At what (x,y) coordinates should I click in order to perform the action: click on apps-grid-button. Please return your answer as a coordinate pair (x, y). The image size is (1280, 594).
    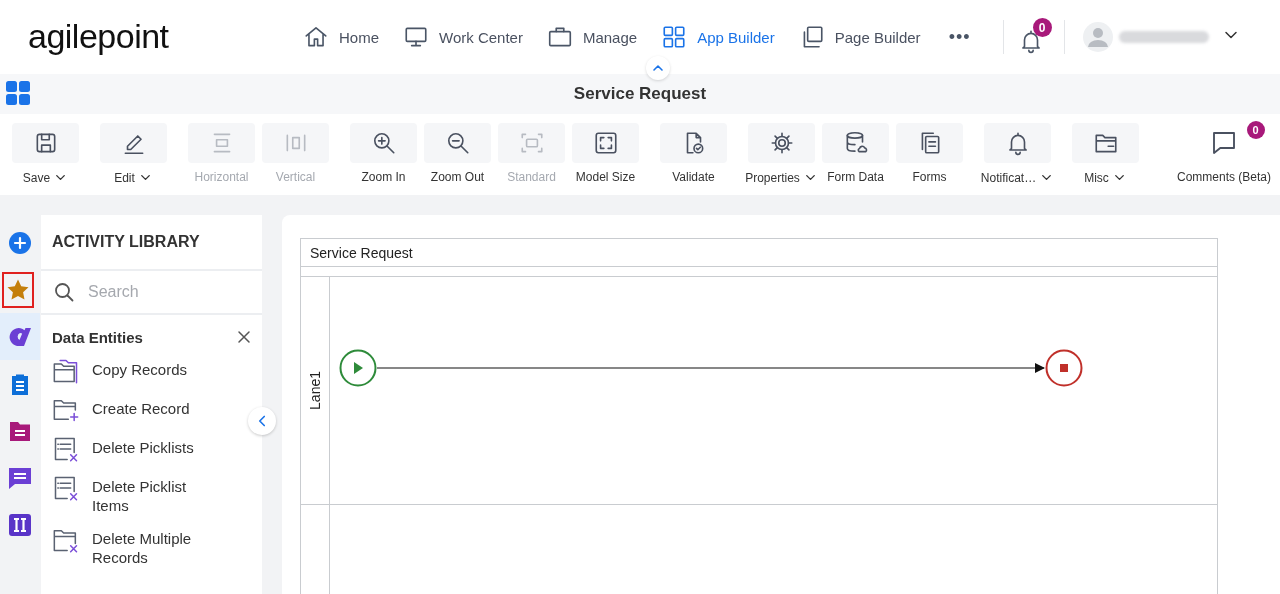
    Looking at the image, I should click on (18, 93).